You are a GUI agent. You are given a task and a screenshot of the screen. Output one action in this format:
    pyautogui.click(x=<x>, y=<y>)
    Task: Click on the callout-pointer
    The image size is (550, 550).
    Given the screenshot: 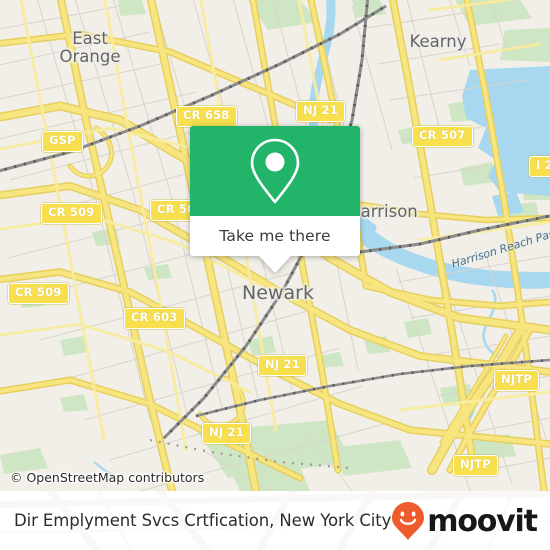 What is the action you would take?
    pyautogui.click(x=275, y=264)
    